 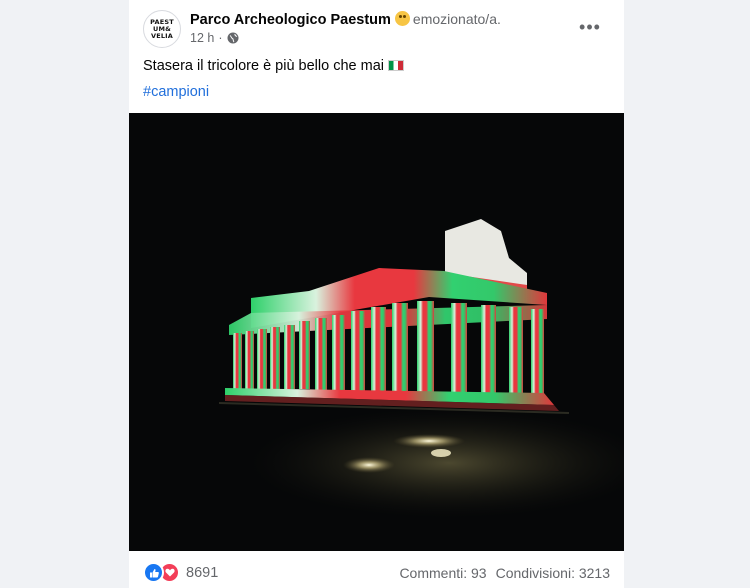 I want to click on grinning-squinting-face-emoji-icon, so click(x=402, y=18).